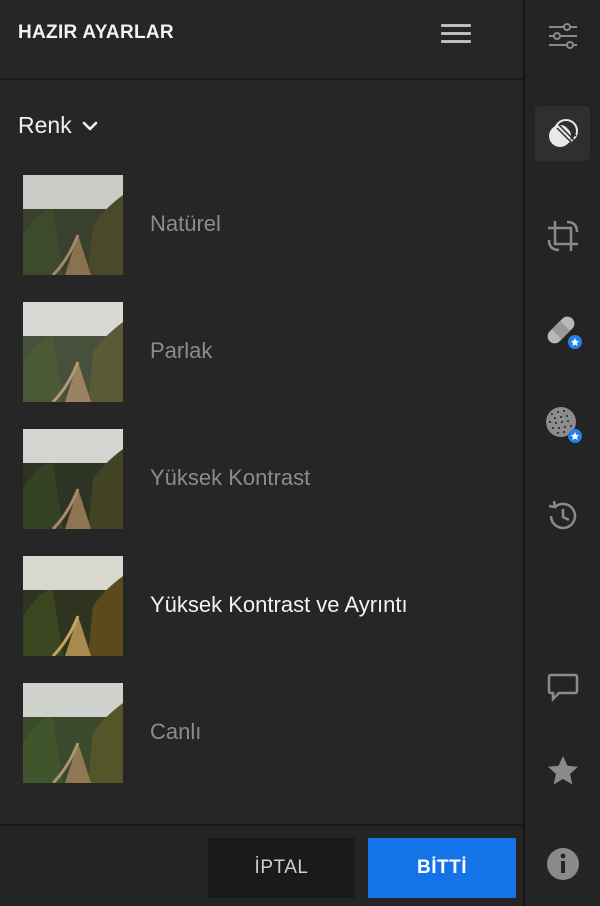  Describe the element at coordinates (96, 32) in the screenshot. I see `panel-title: HAZIR AYARLAR` at that location.